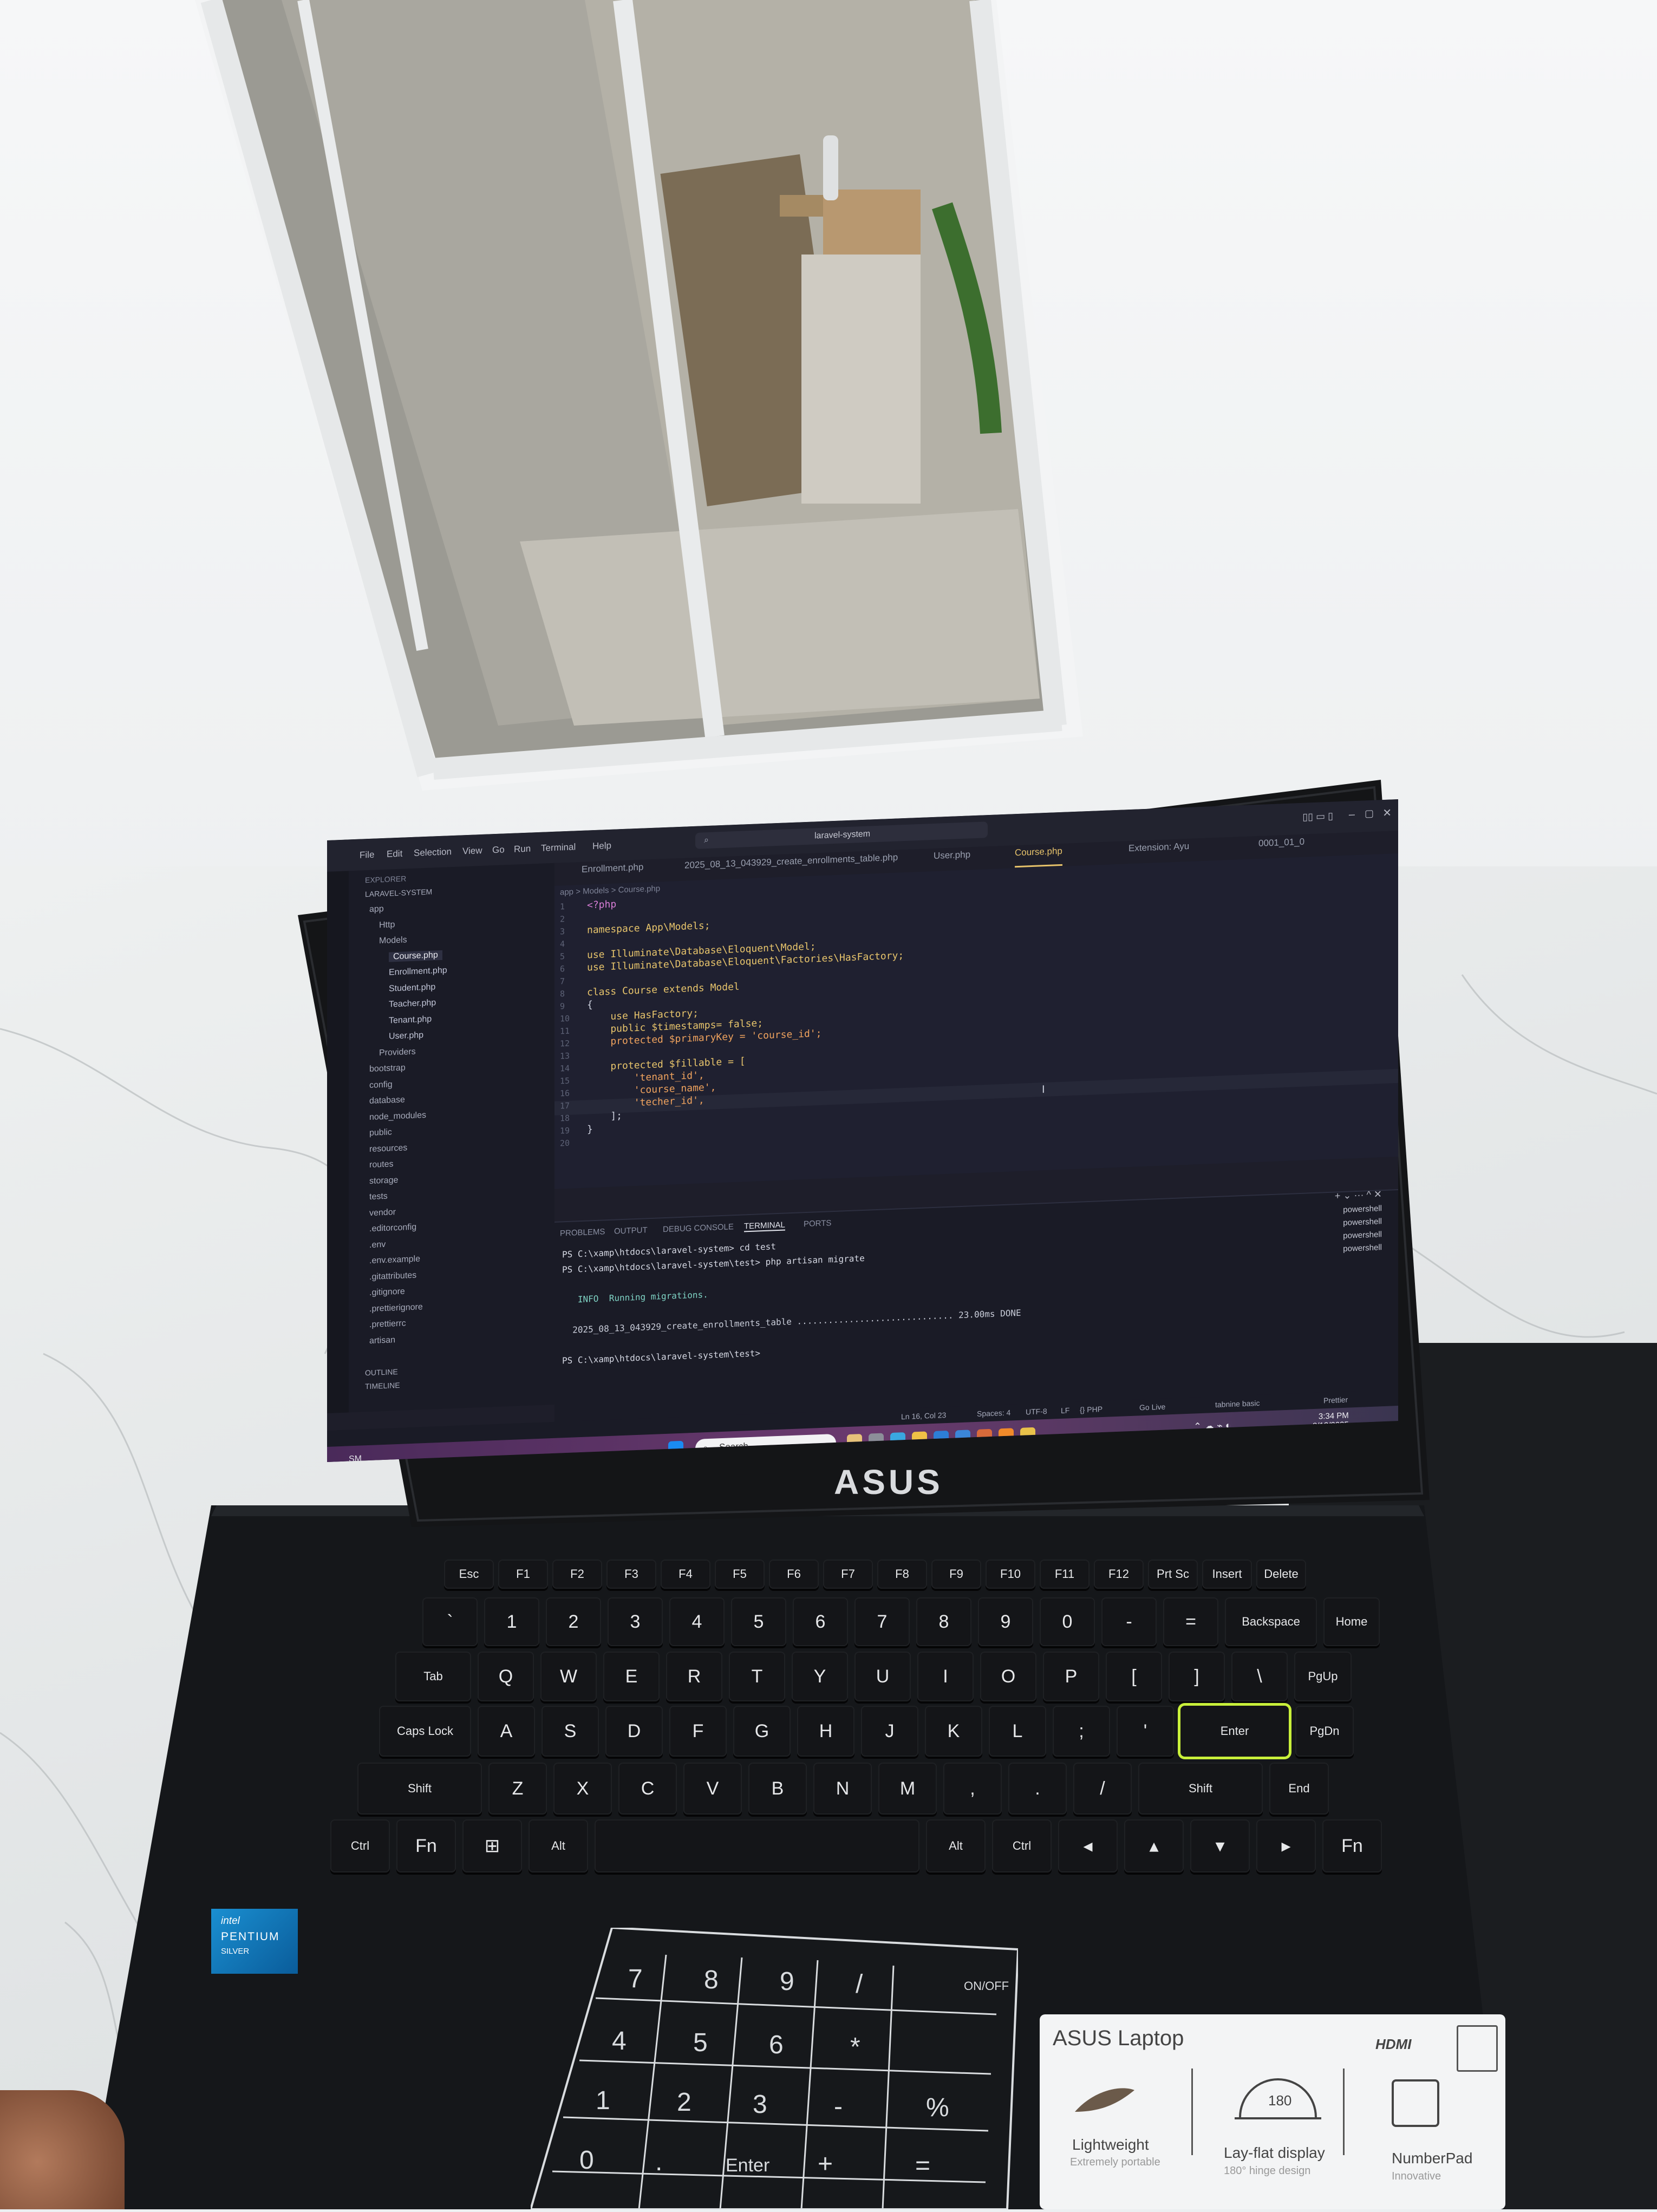 This screenshot has width=1657, height=2212. Describe the element at coordinates (1227, 1575) in the screenshot. I see `key-insert: Insert` at that location.